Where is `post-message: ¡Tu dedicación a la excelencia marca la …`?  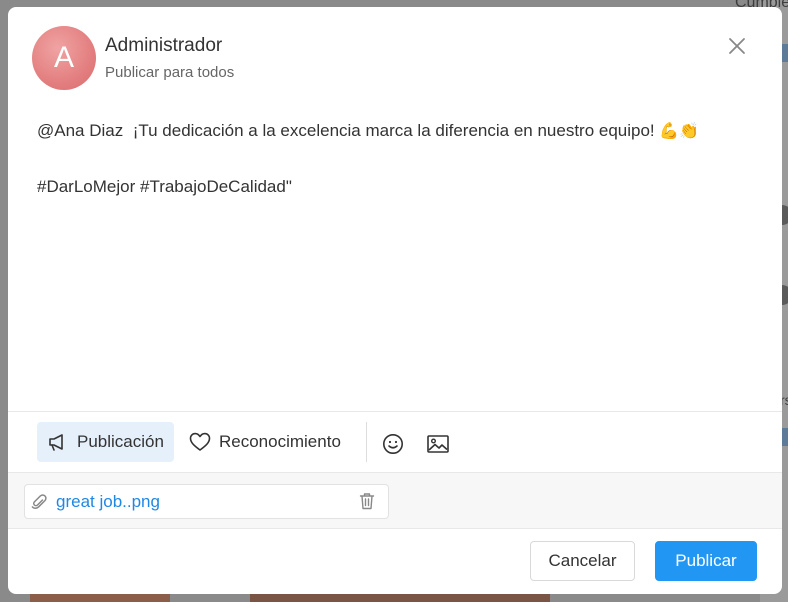
post-message: ¡Tu dedicación a la excelencia marca la … is located at coordinates (393, 130).